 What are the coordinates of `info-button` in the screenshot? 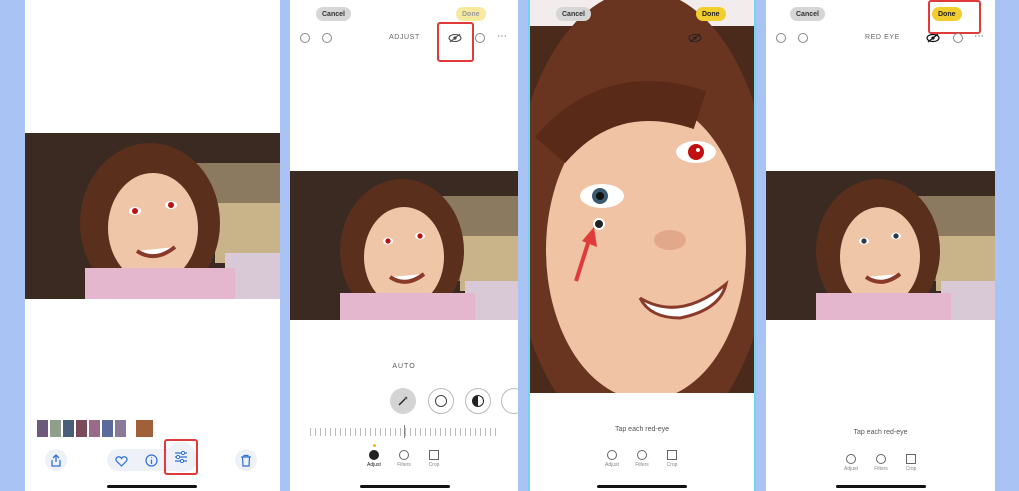 It's located at (151, 463).